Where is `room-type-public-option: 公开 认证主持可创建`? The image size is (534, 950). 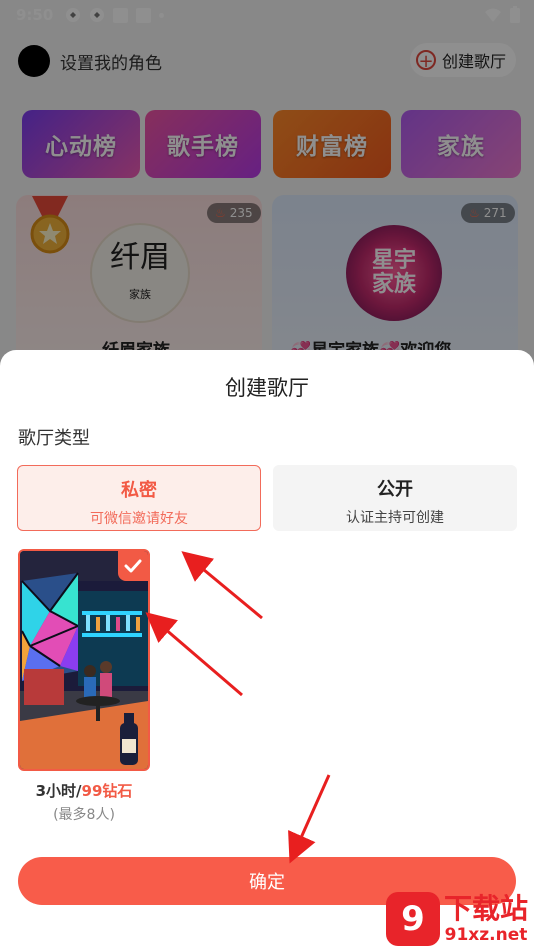
room-type-public-option: 公开 认证主持可创建 is located at coordinates (395, 498).